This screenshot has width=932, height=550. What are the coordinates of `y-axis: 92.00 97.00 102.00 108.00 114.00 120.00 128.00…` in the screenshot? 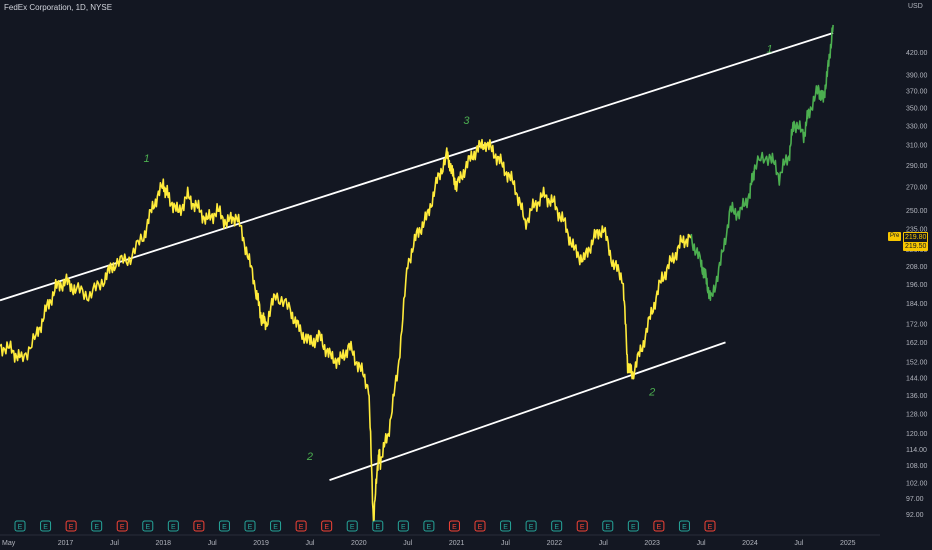 It's located at (917, 284).